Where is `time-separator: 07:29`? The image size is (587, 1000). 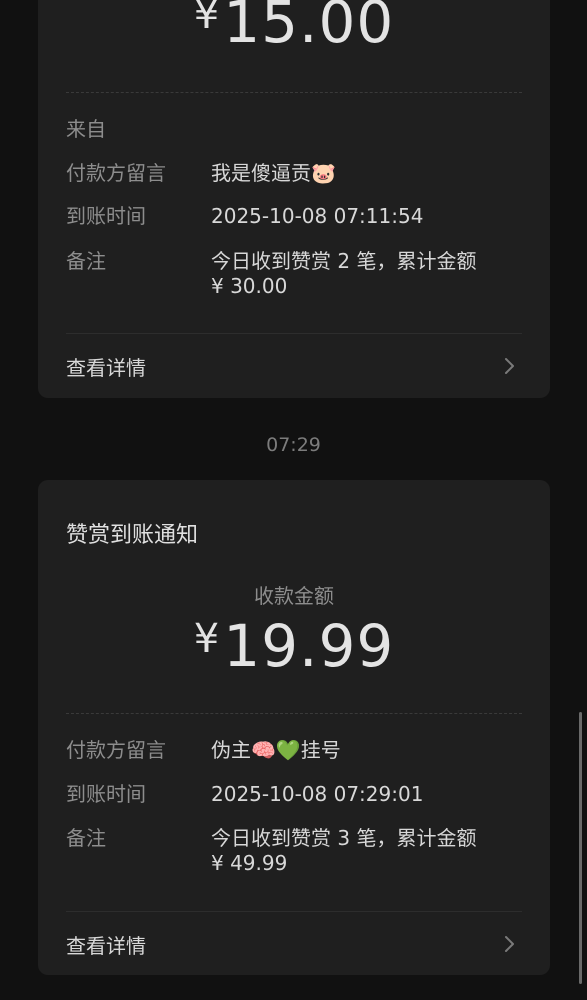 time-separator: 07:29 is located at coordinates (293, 445).